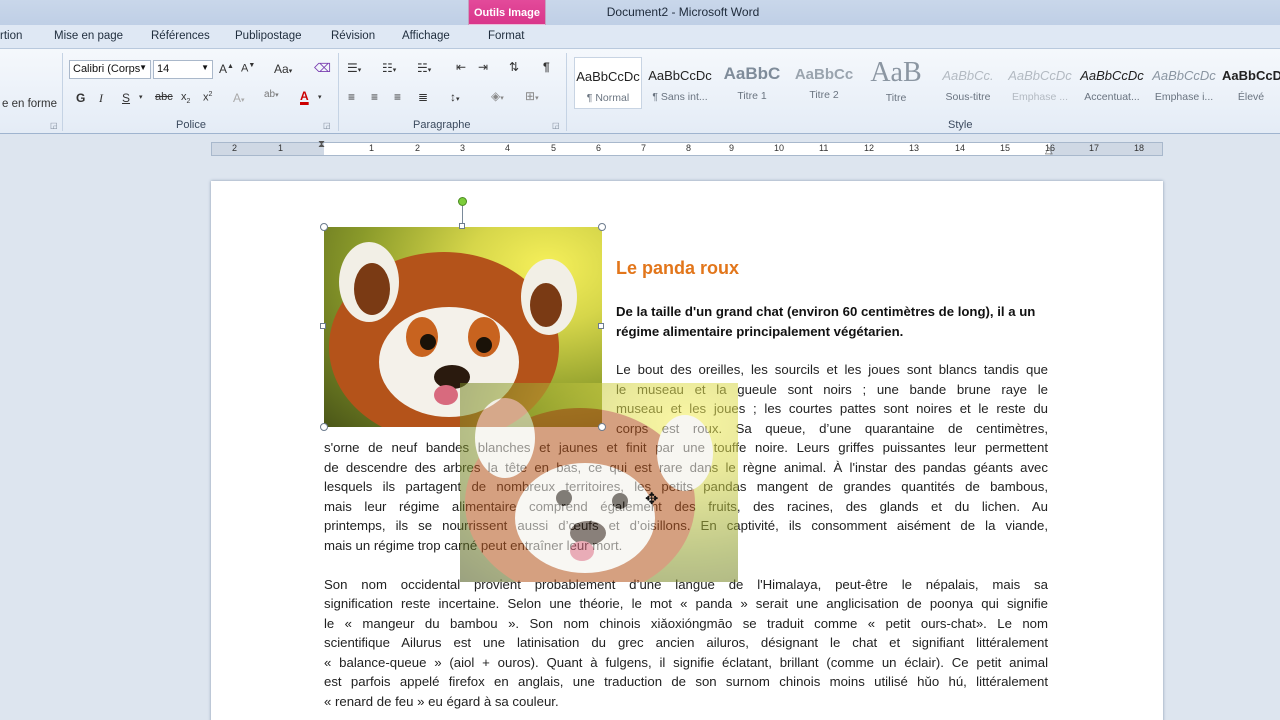 This screenshot has width=1280, height=720. What do you see at coordinates (546, 67) in the screenshot?
I see `pilcrow-icon: ¶` at bounding box center [546, 67].